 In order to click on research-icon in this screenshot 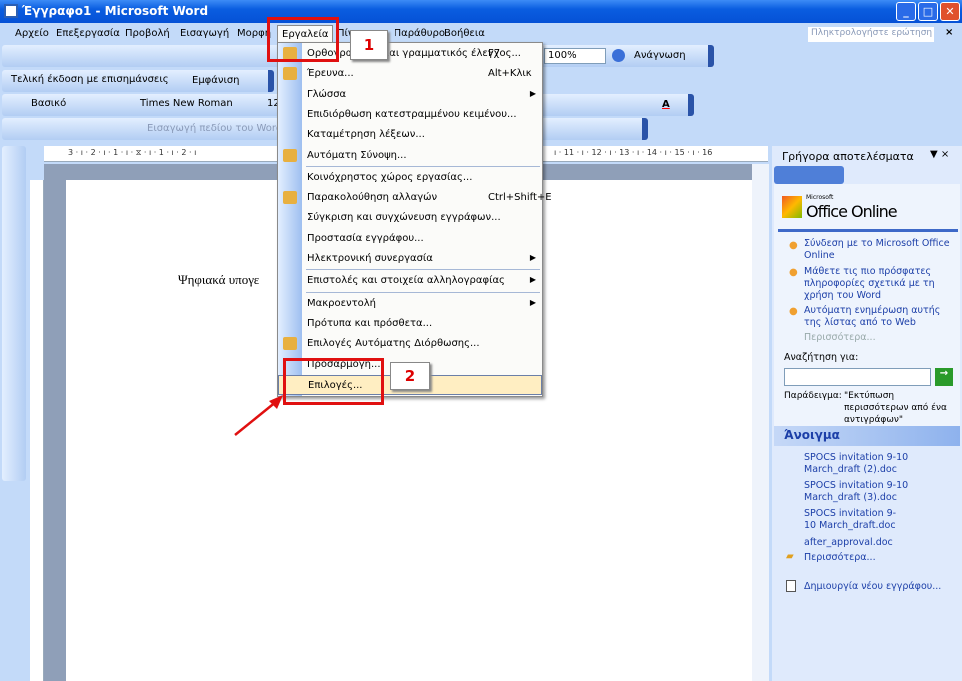, I will do `click(290, 74)`.